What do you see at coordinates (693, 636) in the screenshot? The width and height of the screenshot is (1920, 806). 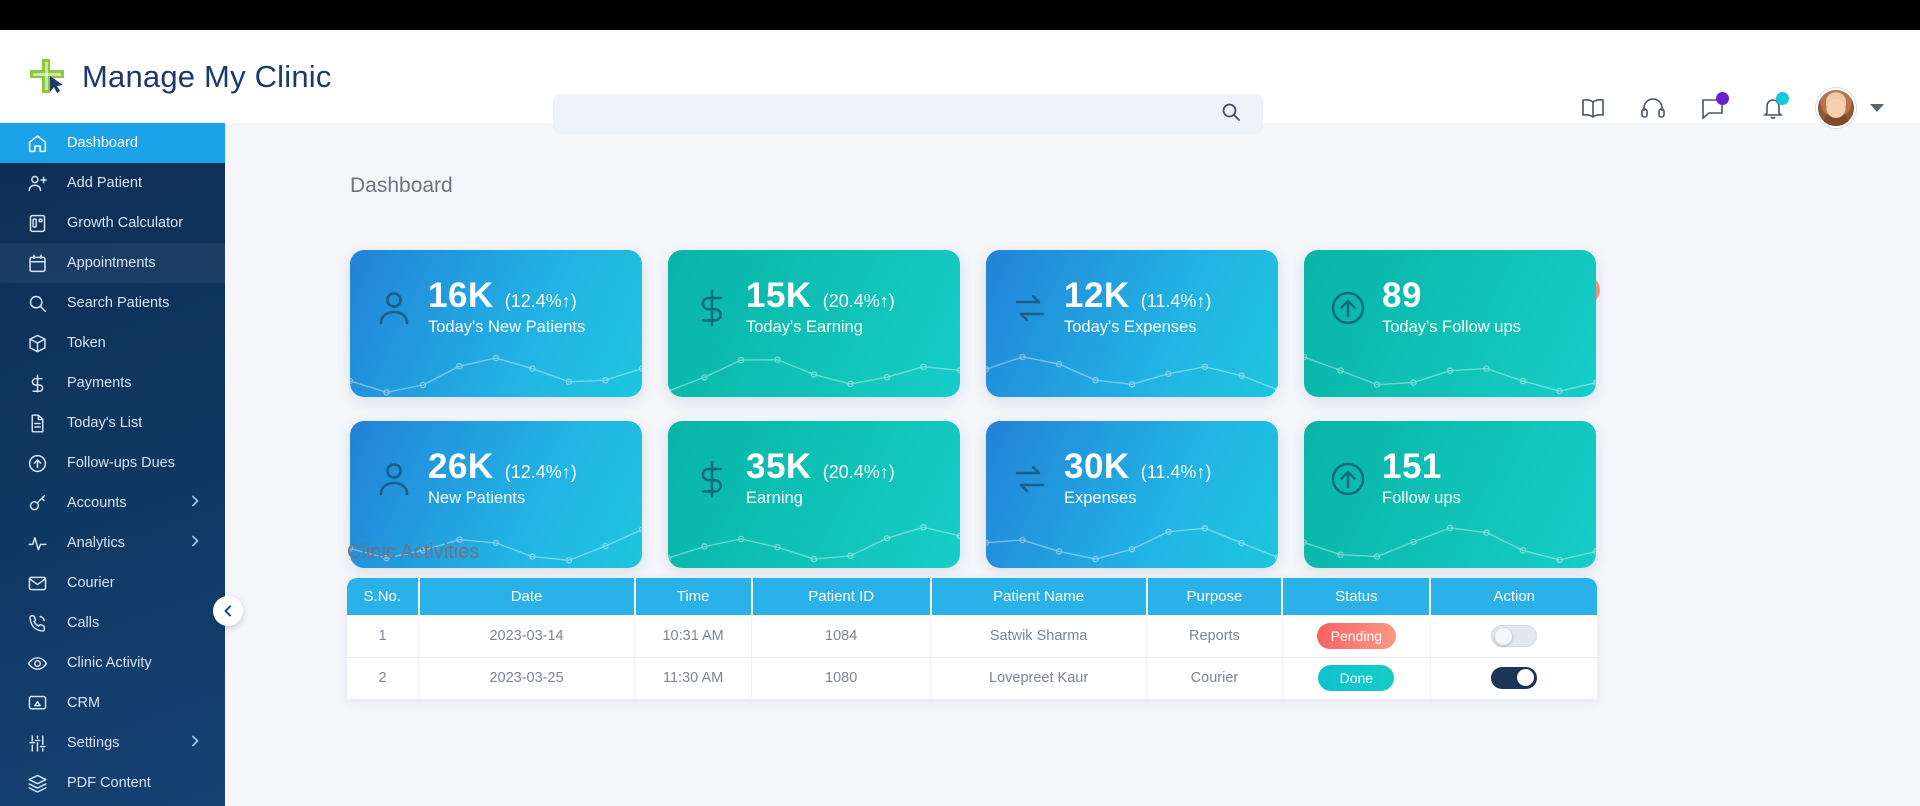 I see `cell-time: 10:31 AM` at bounding box center [693, 636].